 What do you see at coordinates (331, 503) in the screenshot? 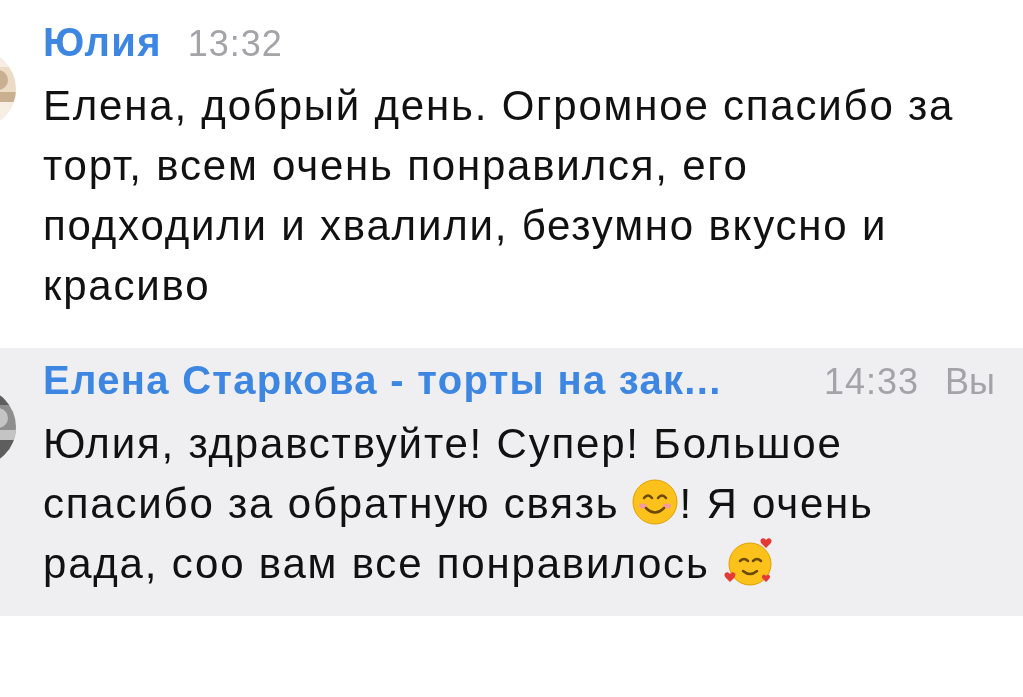
I see `message-text: спасибо за обратную связь` at bounding box center [331, 503].